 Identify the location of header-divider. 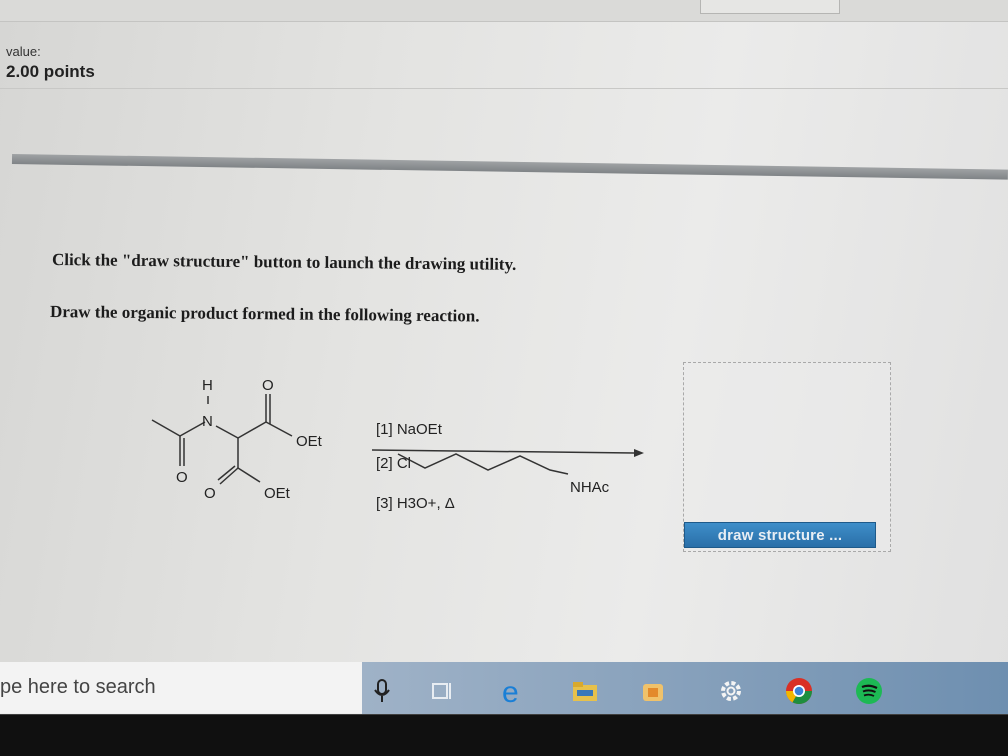
(504, 88).